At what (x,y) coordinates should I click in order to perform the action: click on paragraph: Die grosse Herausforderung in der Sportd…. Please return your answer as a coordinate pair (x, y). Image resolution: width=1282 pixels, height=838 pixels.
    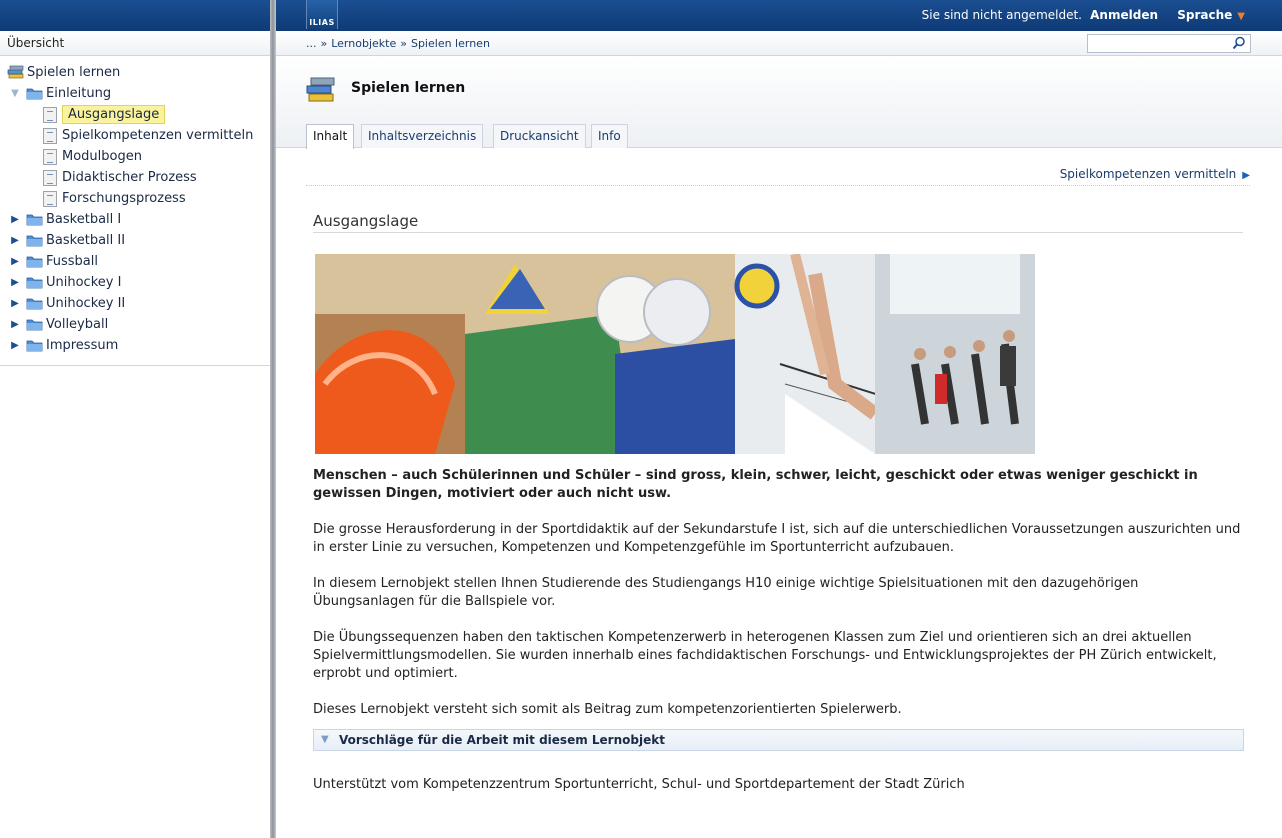
    Looking at the image, I should click on (777, 538).